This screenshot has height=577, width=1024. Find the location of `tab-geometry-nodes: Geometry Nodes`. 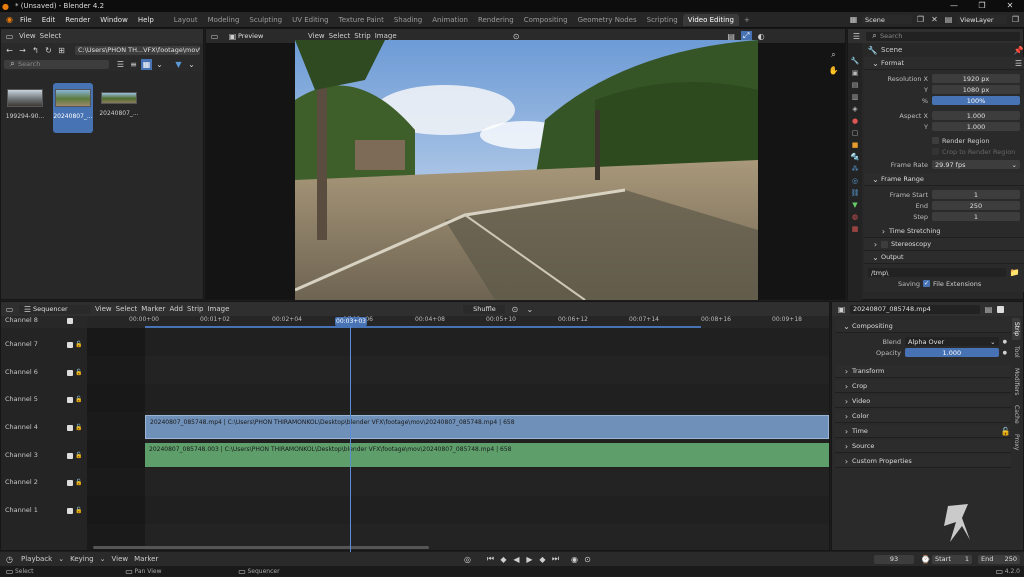

tab-geometry-nodes: Geometry Nodes is located at coordinates (607, 20).